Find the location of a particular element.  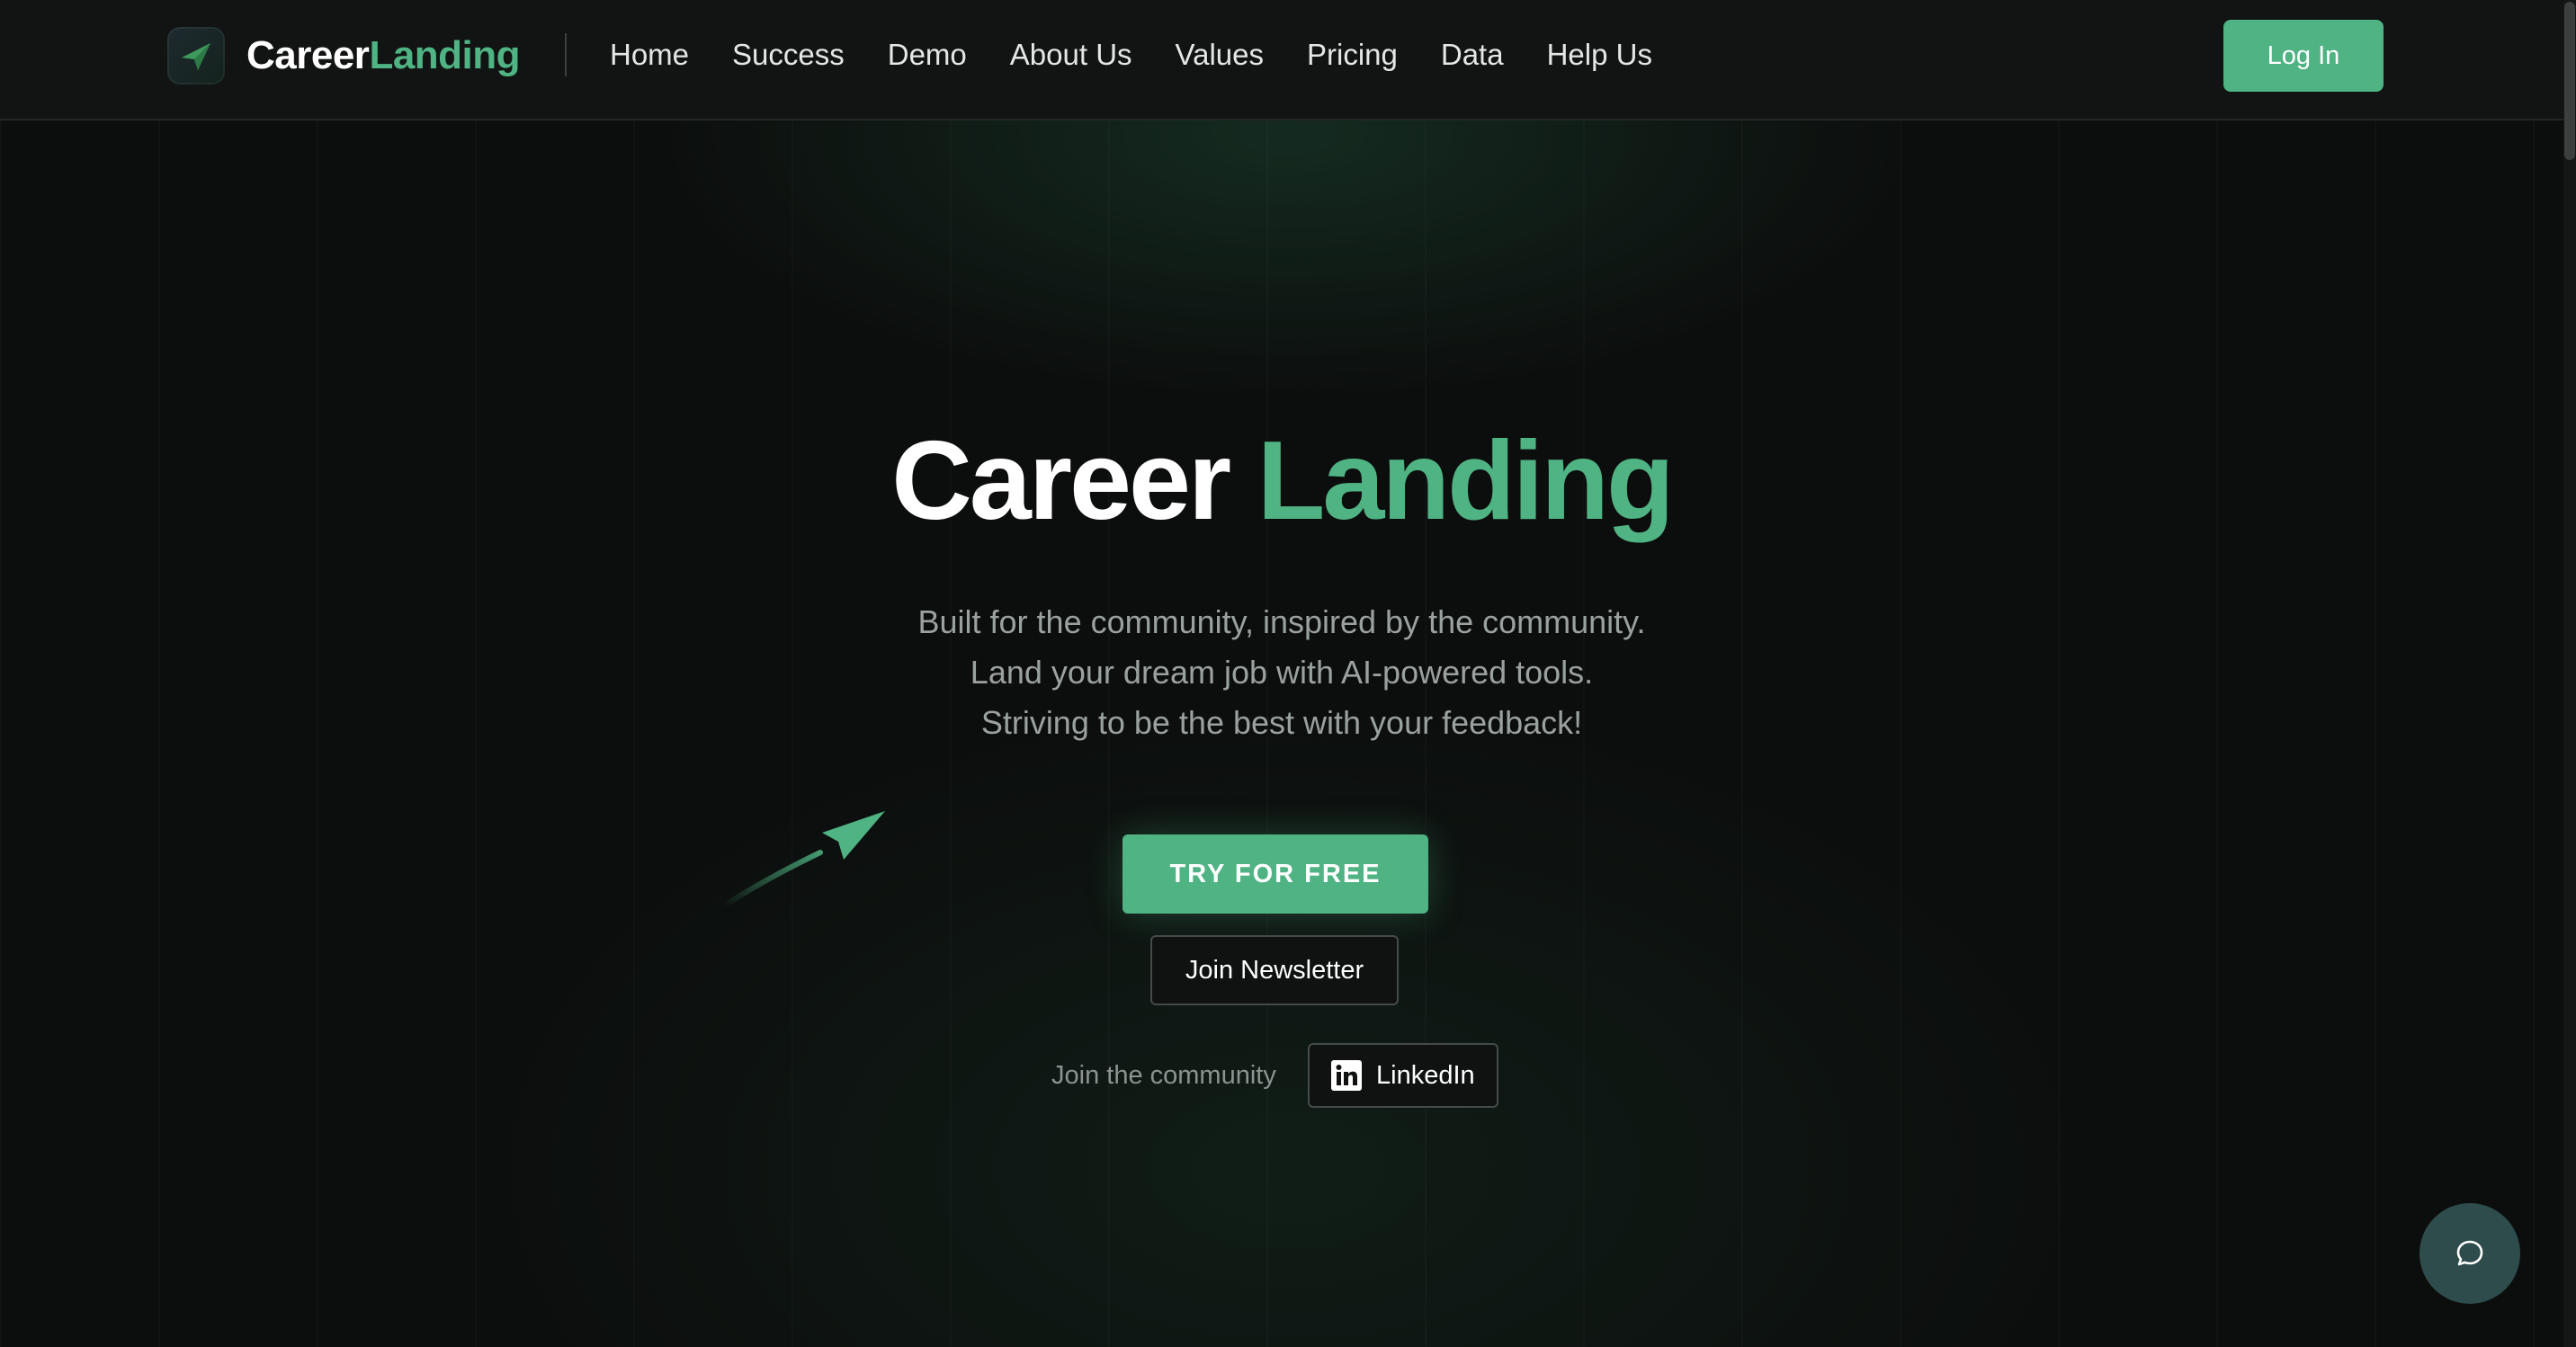

try-for-free-button: TRY FOR FREE is located at coordinates (1275, 874).